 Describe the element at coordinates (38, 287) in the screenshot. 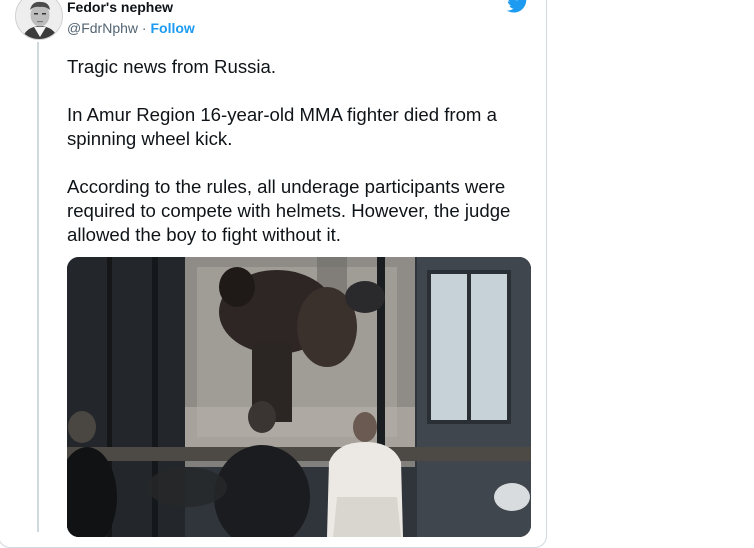

I see `thread-line` at that location.